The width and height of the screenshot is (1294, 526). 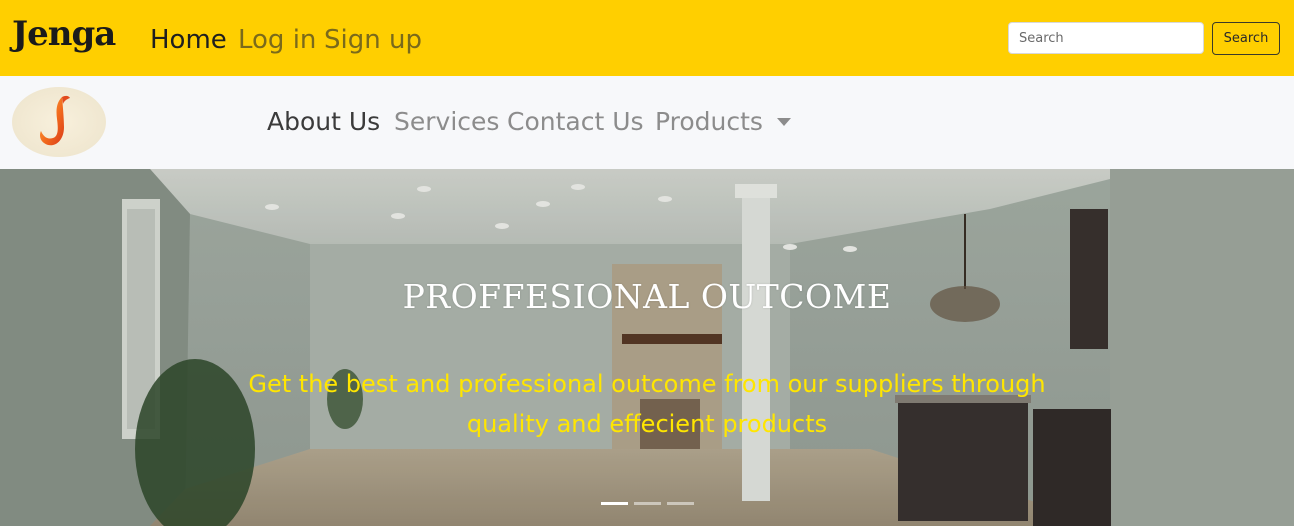 I want to click on logo-j-icon, so click(x=59, y=122).